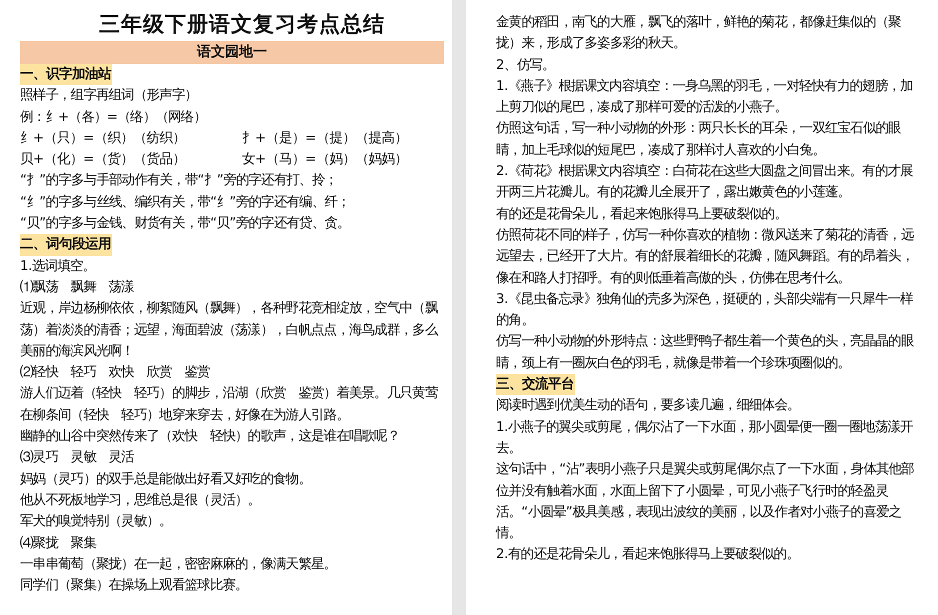 This screenshot has height=615, width=938. I want to click on paragraph: 1.小燕子的翼尖或剪尾，偶尔沾了一下水面，那小圆晕便一圈一圈地荡漾开去。, so click(705, 438).